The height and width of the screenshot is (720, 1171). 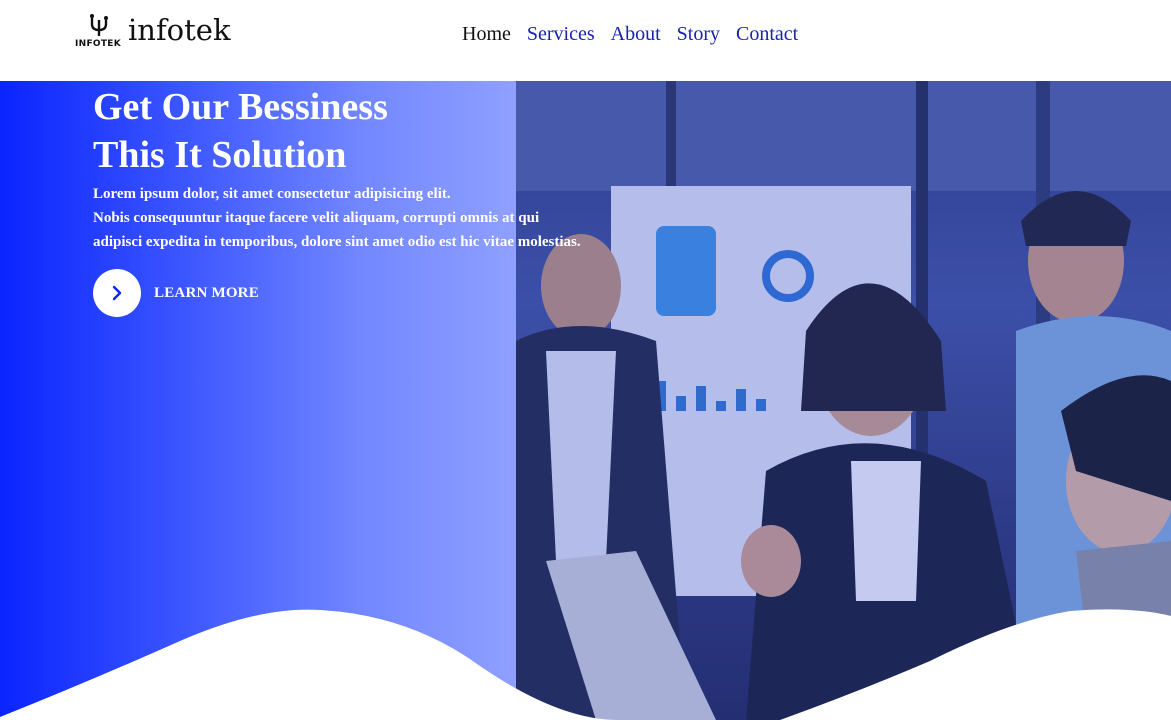 I want to click on nav-story: Story, so click(x=698, y=34).